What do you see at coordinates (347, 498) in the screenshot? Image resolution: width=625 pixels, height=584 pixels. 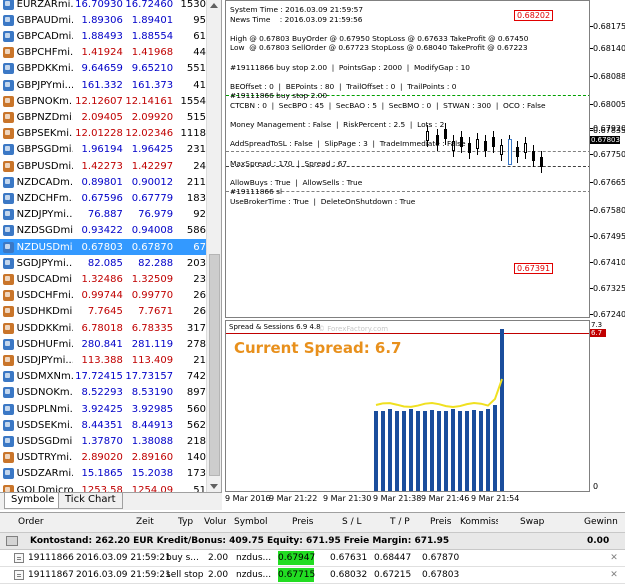 I see `time-label: 9 Mar 21:30` at bounding box center [347, 498].